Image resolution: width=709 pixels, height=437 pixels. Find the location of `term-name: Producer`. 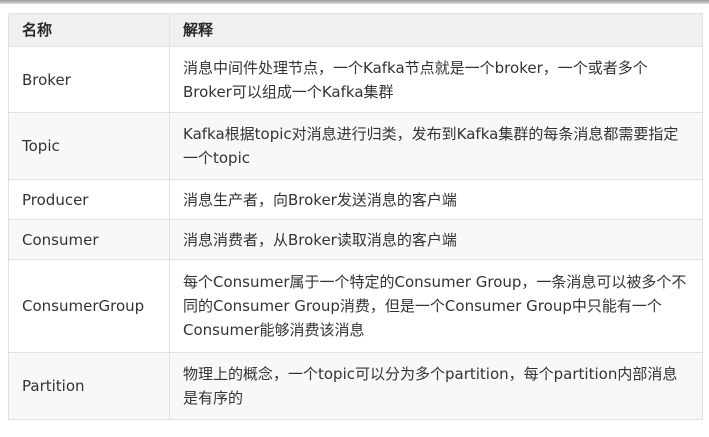

term-name: Producer is located at coordinates (89, 199).